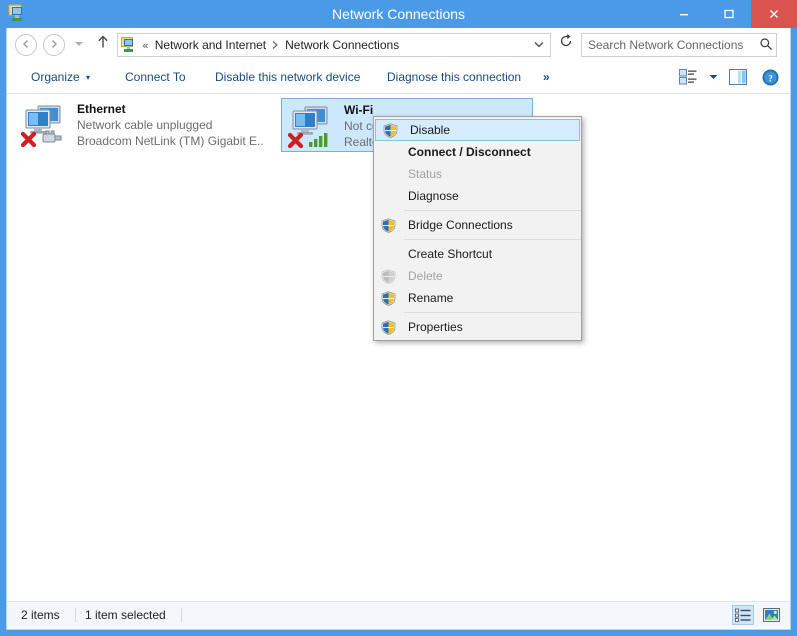  Describe the element at coordinates (55, 77) in the screenshot. I see `organize-label: Organize` at that location.